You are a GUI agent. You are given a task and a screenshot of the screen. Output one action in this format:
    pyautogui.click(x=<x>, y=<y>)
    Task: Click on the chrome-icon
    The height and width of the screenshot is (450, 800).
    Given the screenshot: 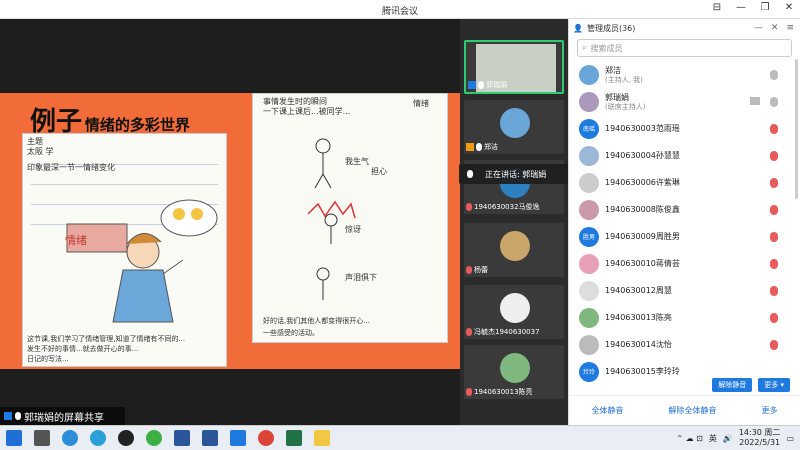 What is the action you would take?
    pyautogui.click(x=266, y=438)
    